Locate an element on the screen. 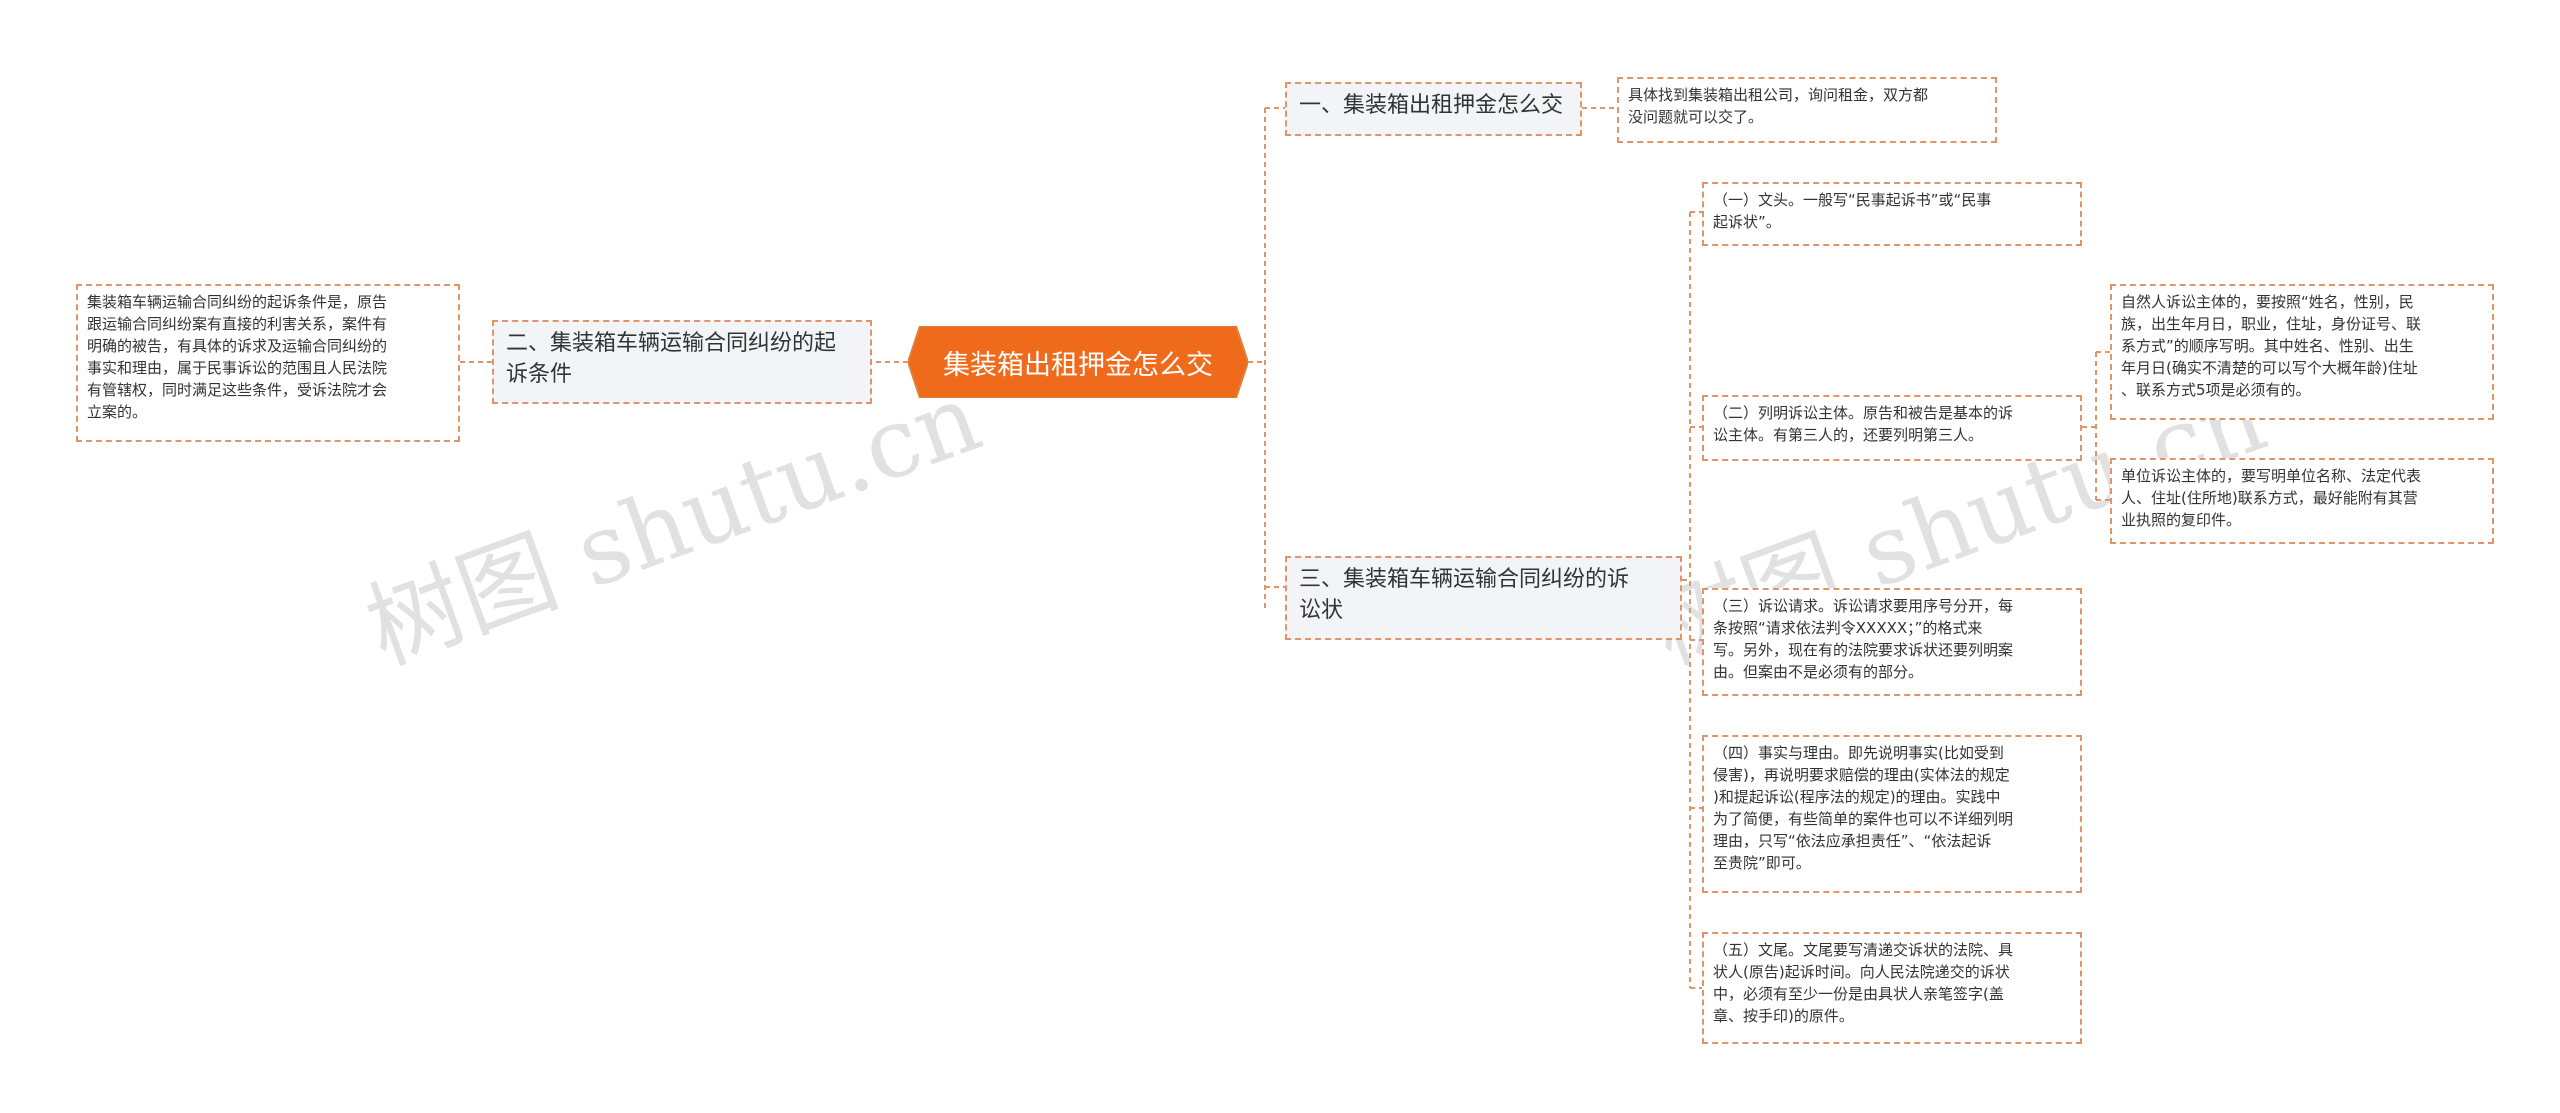  root-node: 集装箱出租押金怎么交 is located at coordinates (1078, 362).